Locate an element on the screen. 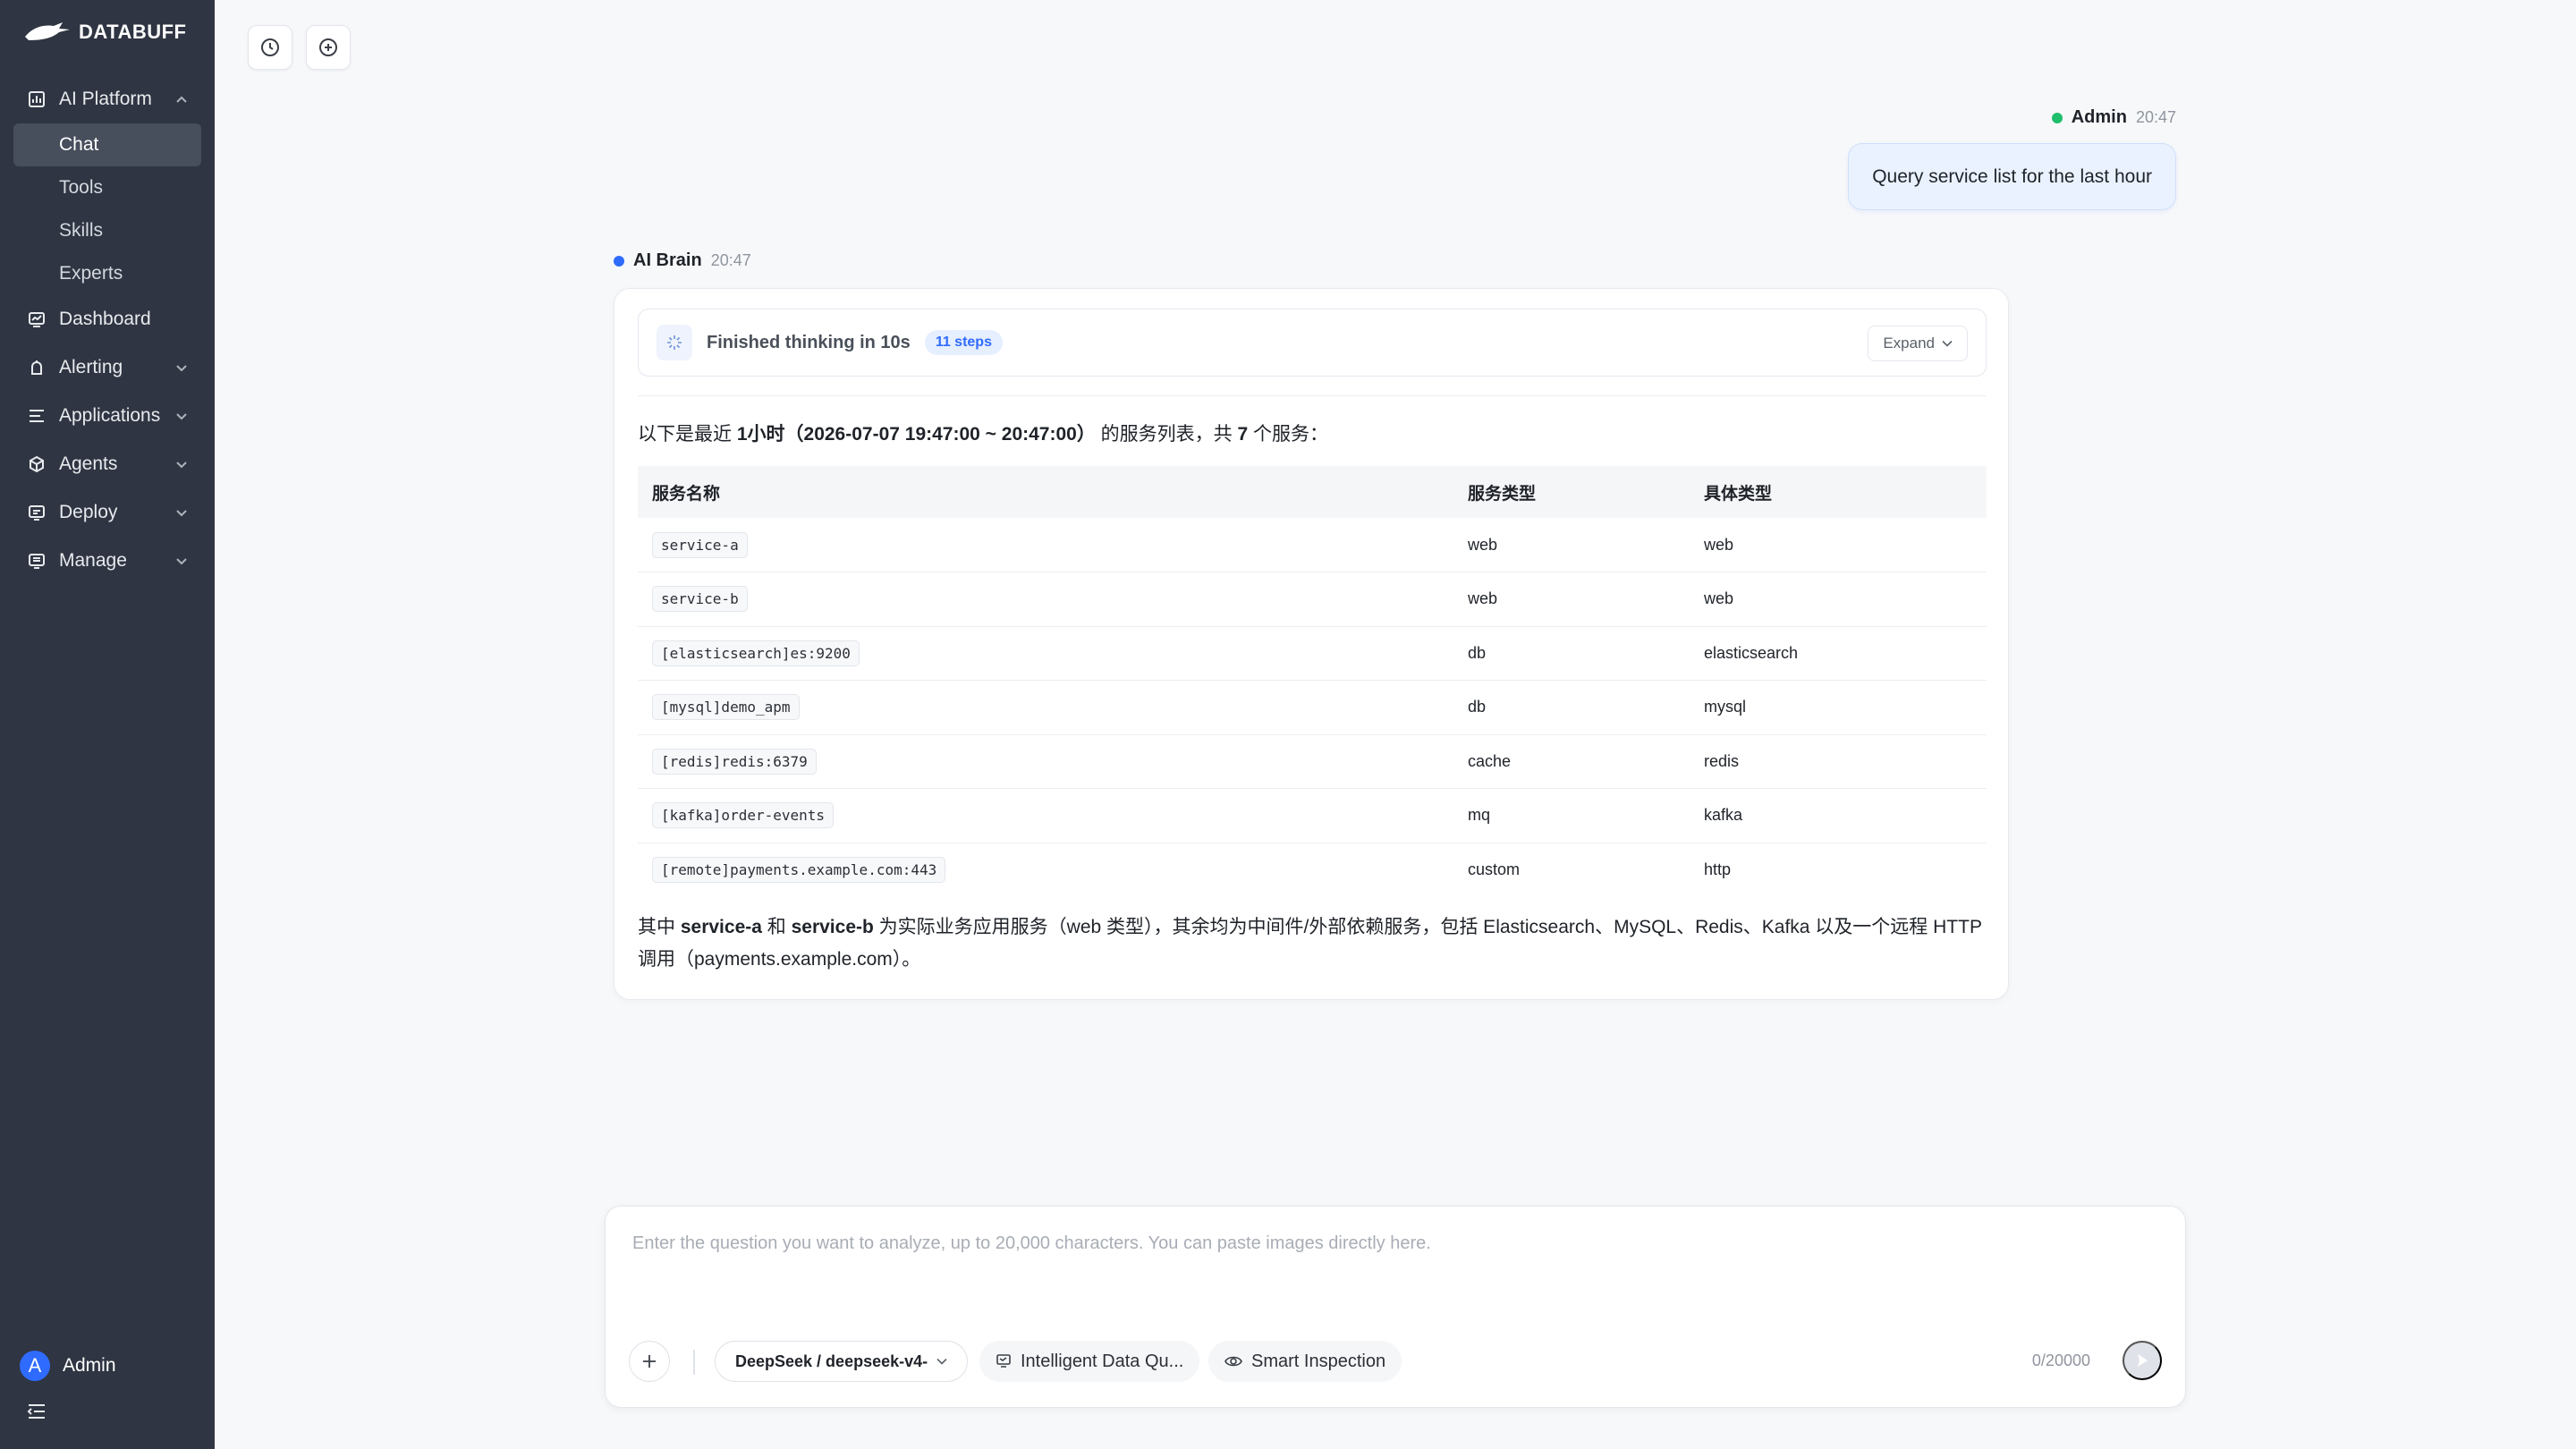  online-status-dot is located at coordinates (2057, 117).